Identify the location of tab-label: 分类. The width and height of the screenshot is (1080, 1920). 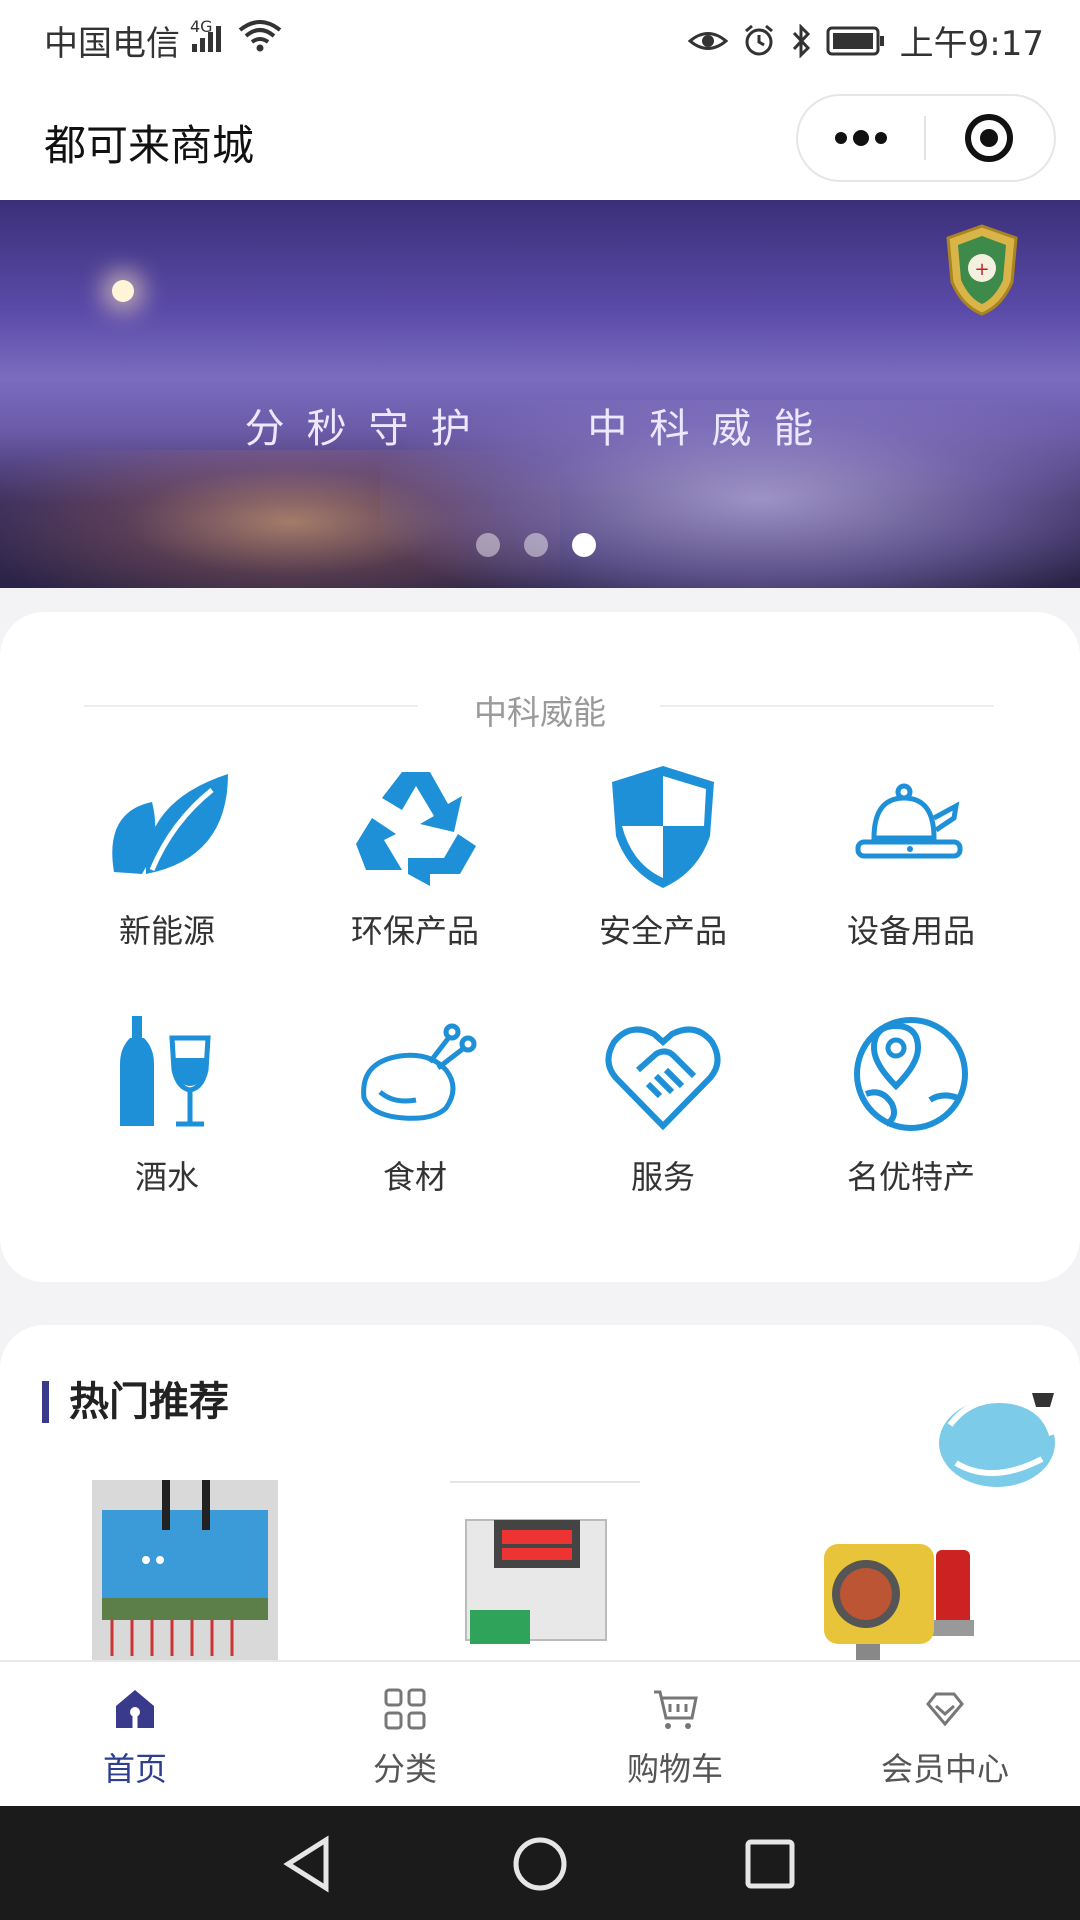
(404, 1769).